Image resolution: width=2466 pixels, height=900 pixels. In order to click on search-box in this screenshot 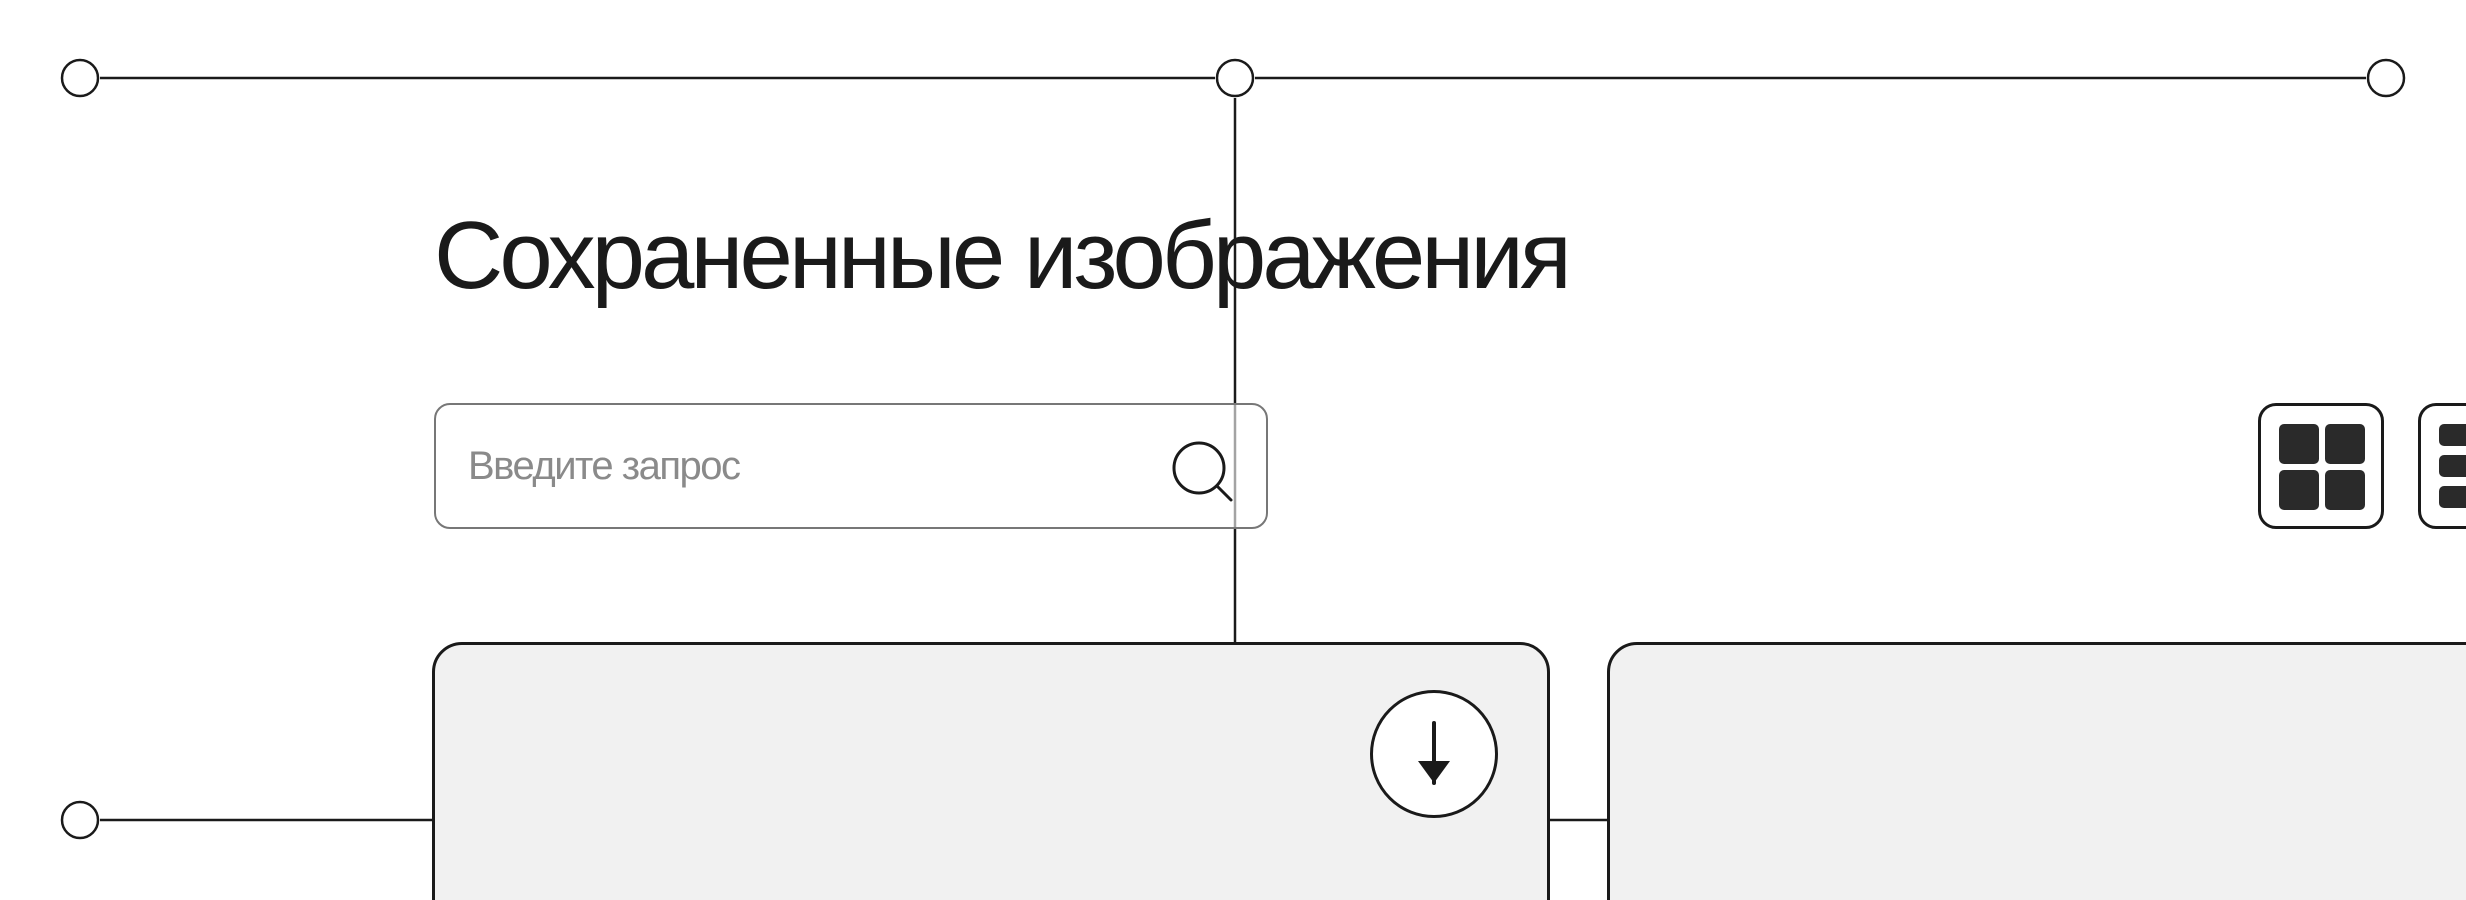, I will do `click(851, 466)`.